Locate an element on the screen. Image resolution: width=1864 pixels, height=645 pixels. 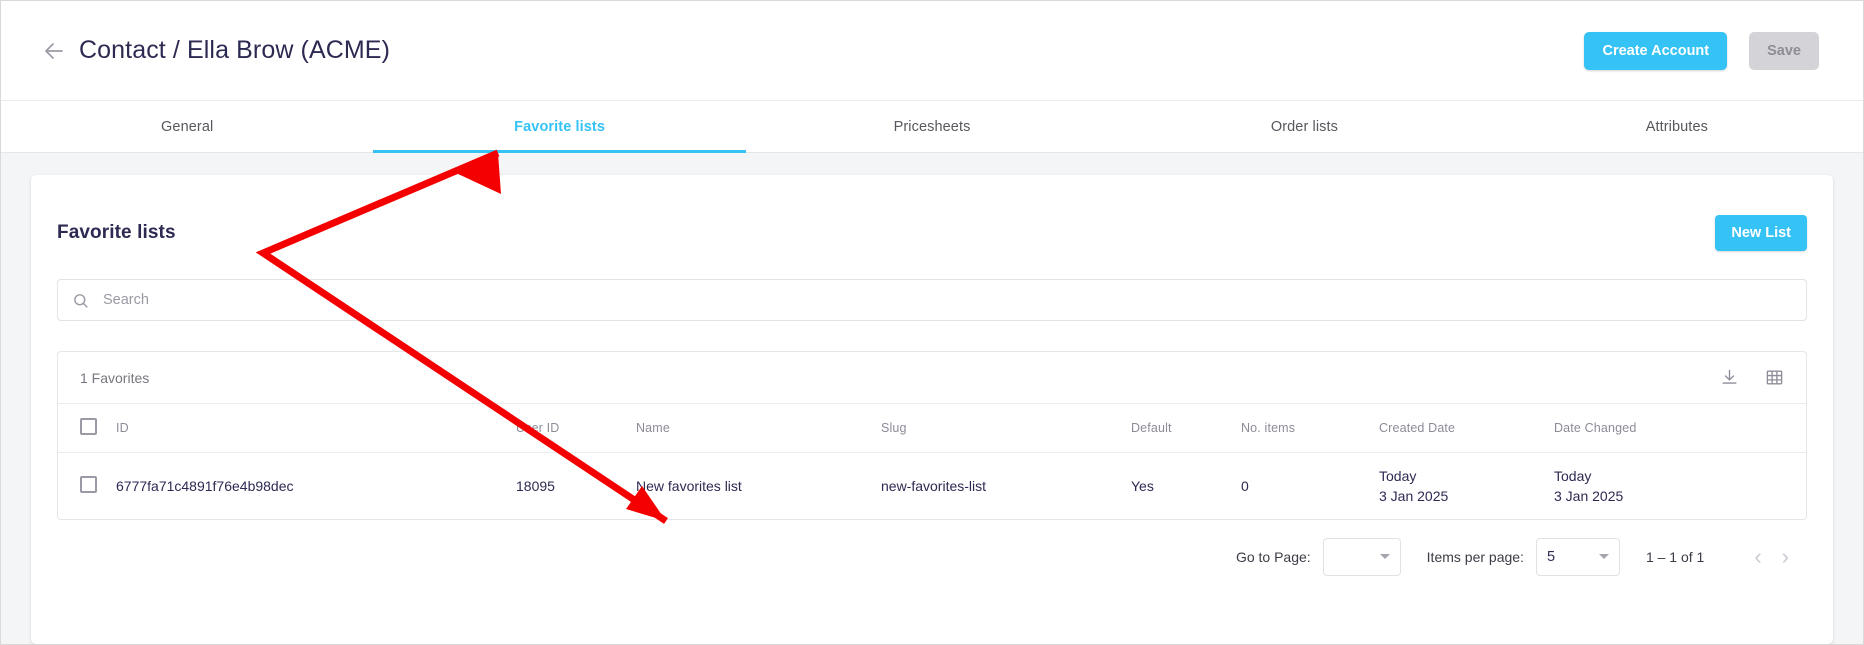
download-icon is located at coordinates (1729, 377).